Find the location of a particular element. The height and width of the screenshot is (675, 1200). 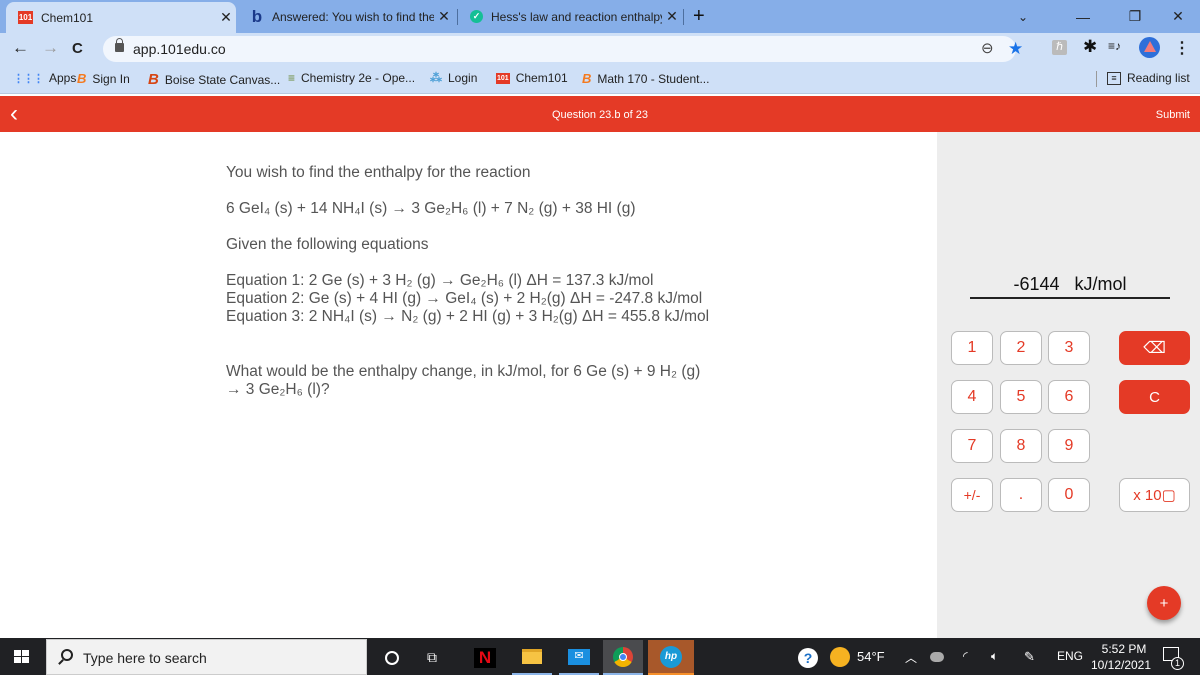

extension-h-icon: ℏ is located at coordinates (1059, 47).